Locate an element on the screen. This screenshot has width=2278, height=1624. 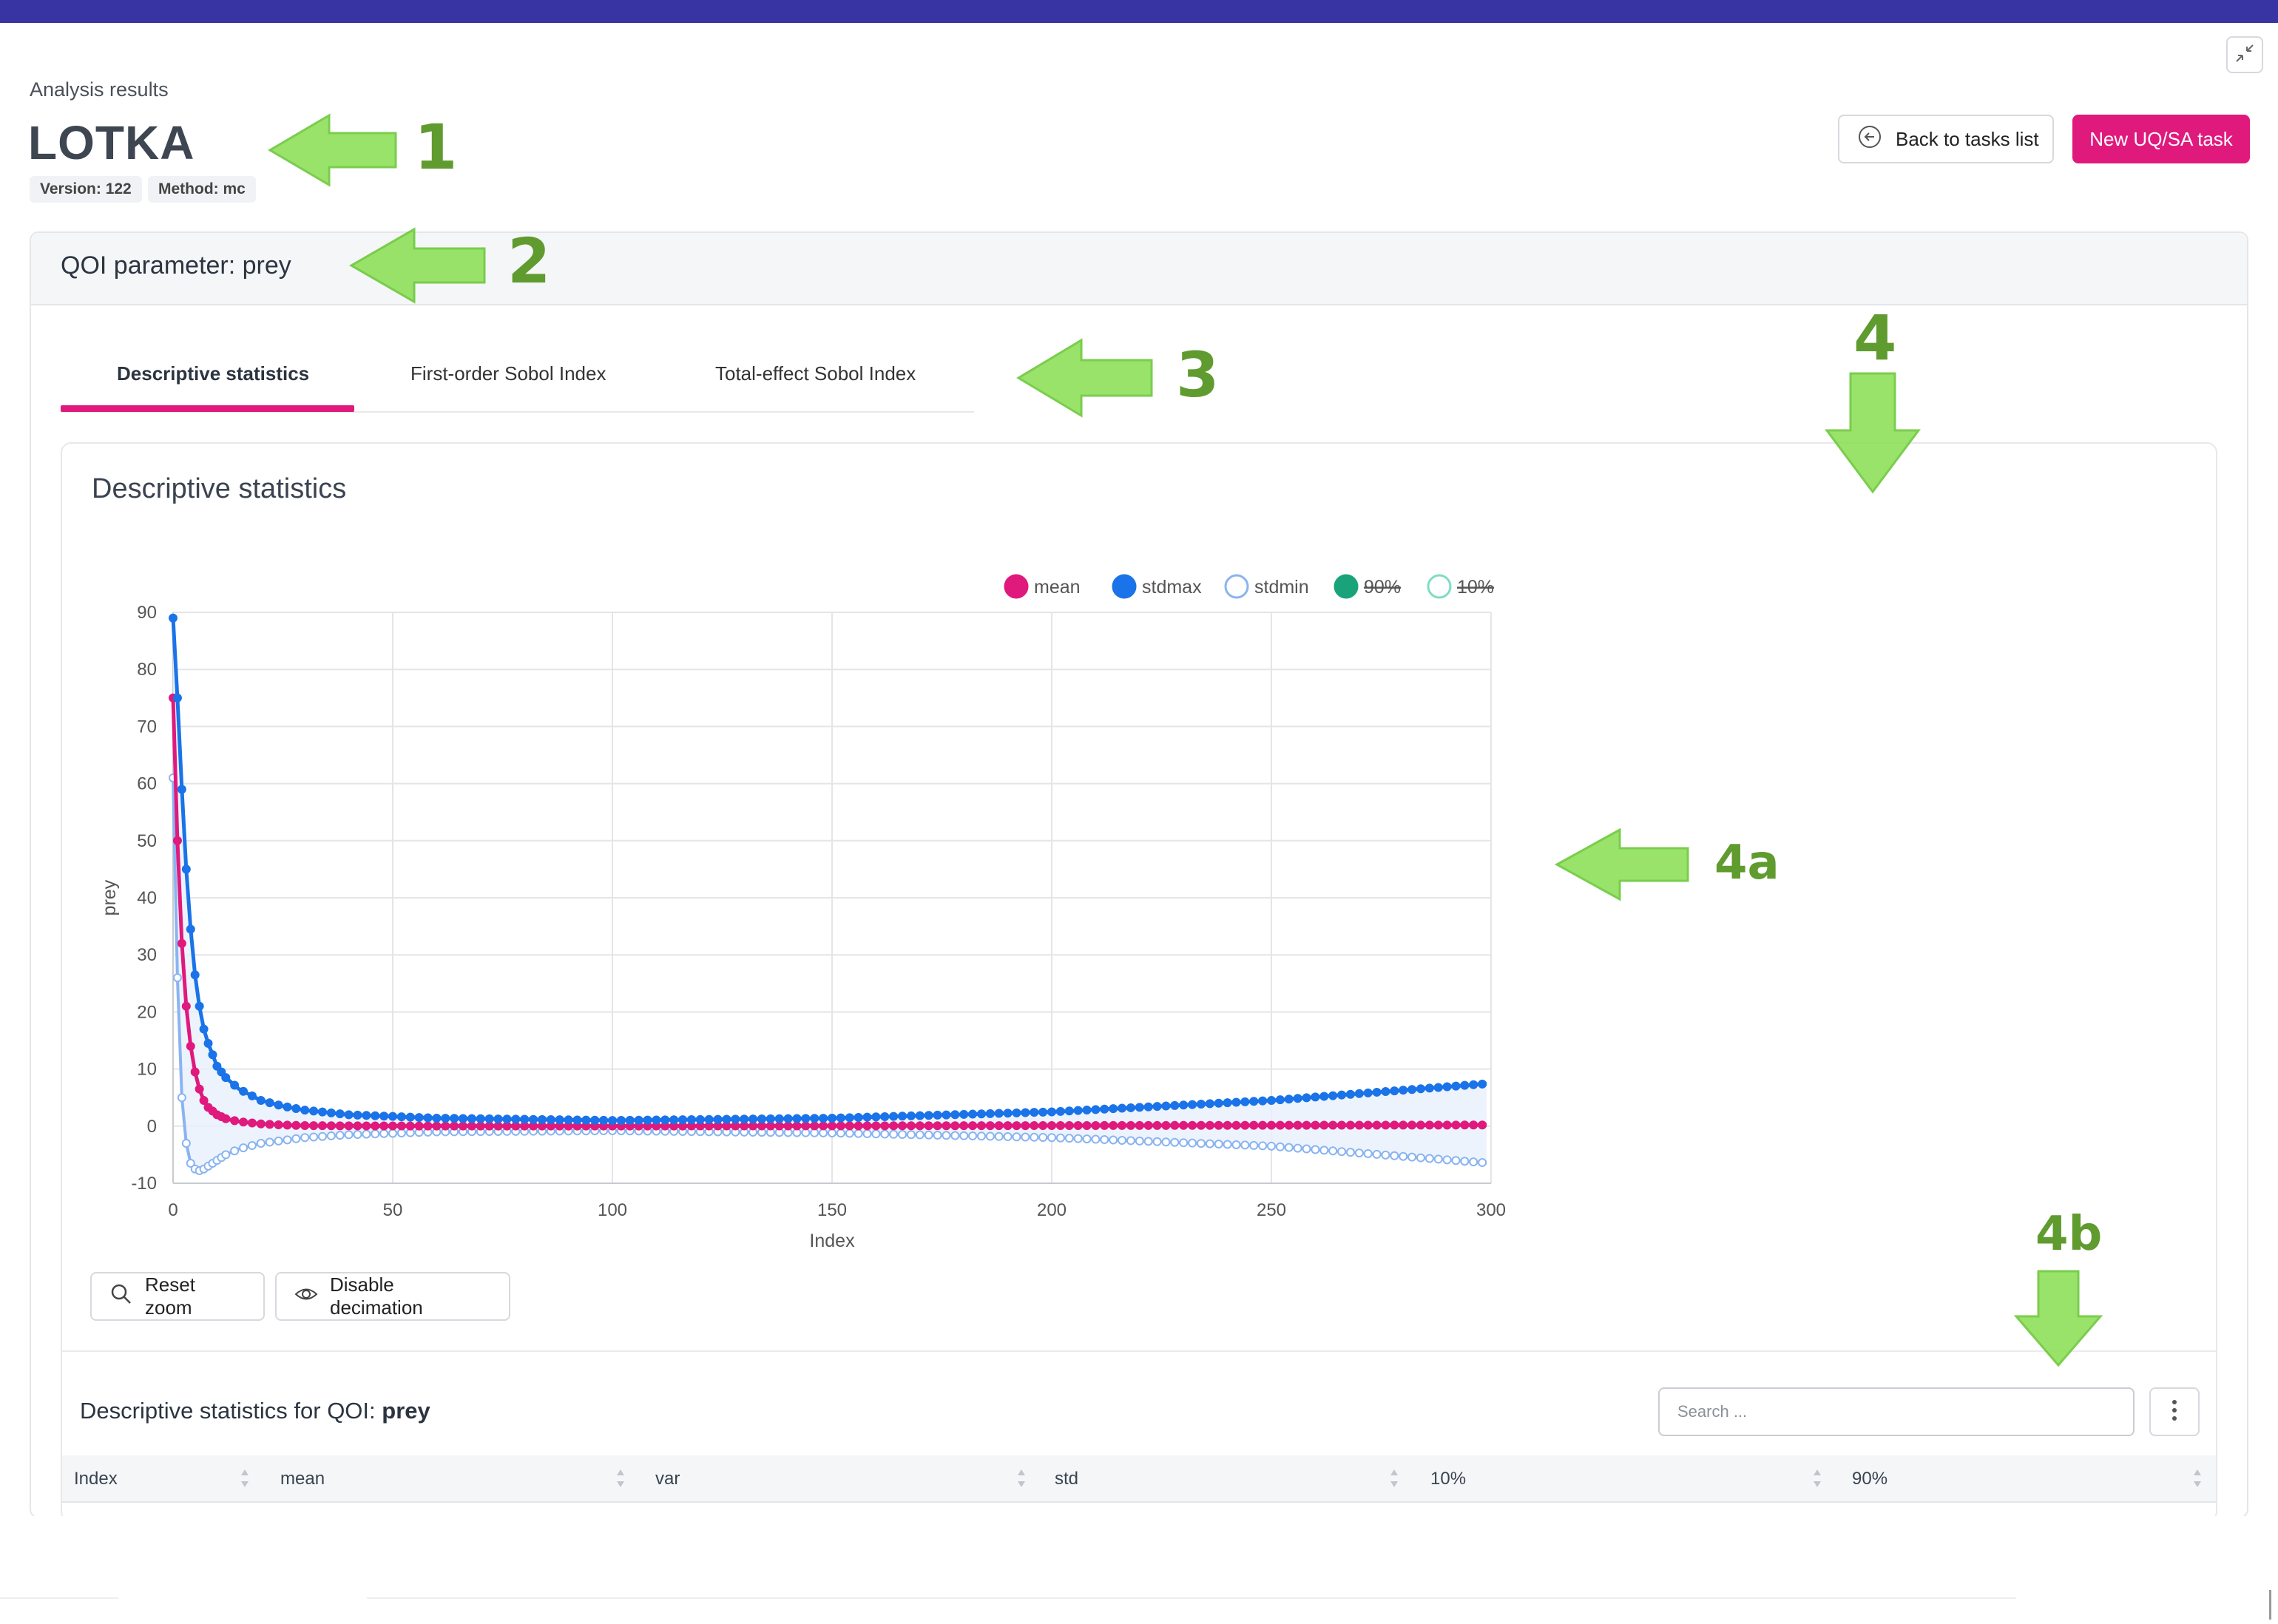
eye-icon is located at coordinates (306, 1296).